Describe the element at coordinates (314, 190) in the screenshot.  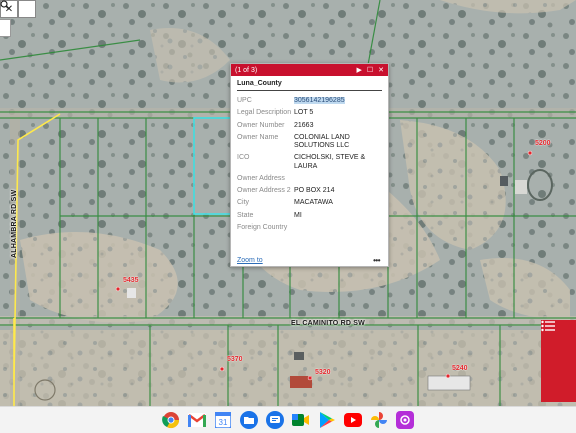
I see `attr-value: PO BOX 214` at that location.